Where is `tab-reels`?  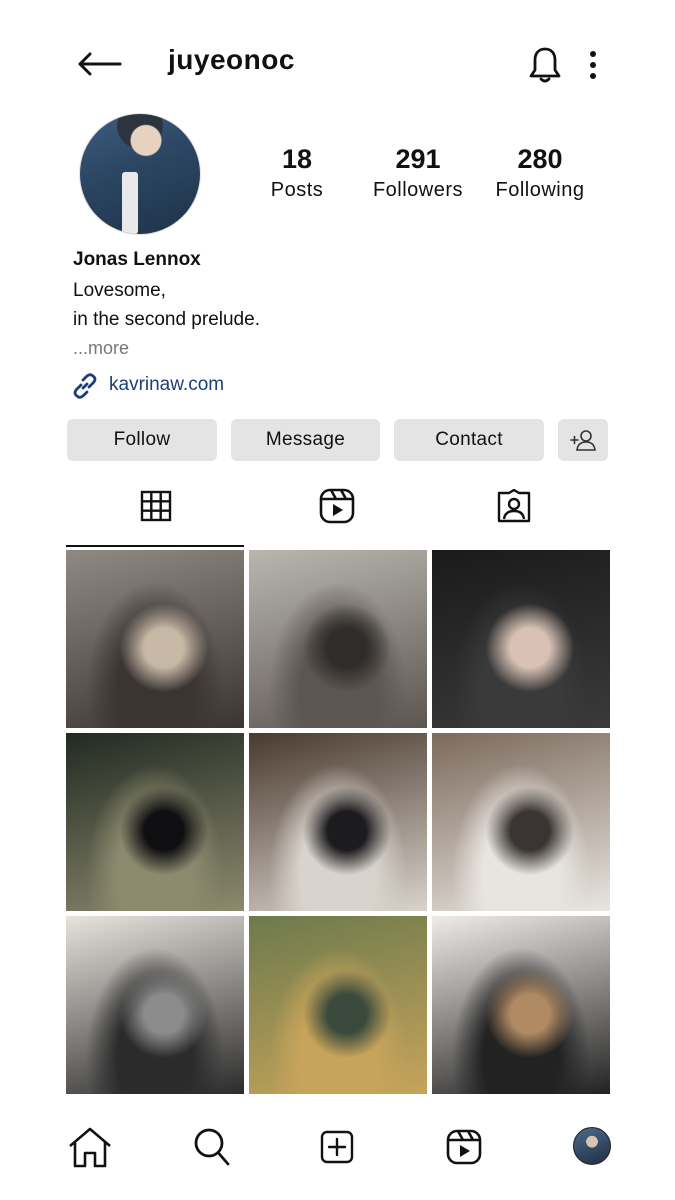 tab-reels is located at coordinates (337, 506).